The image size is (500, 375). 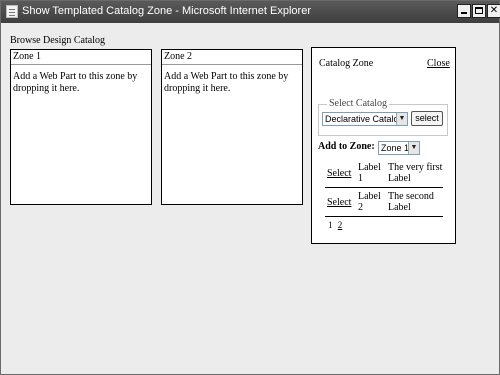 I want to click on zone-dropdown: Zone 1 ▼, so click(x=399, y=148).